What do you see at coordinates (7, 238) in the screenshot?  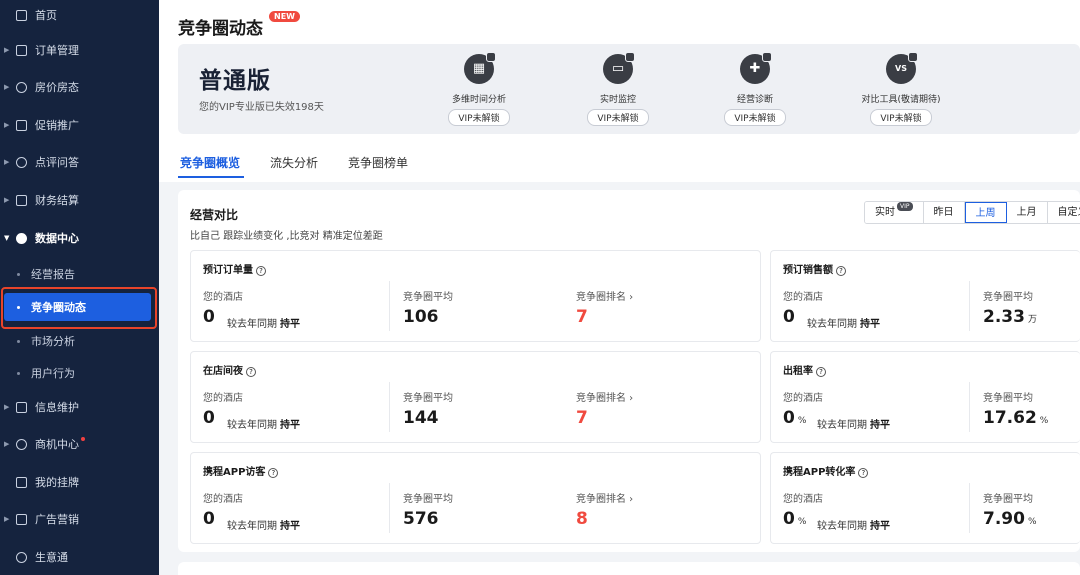 I see `caret-down-icon: ▼` at bounding box center [7, 238].